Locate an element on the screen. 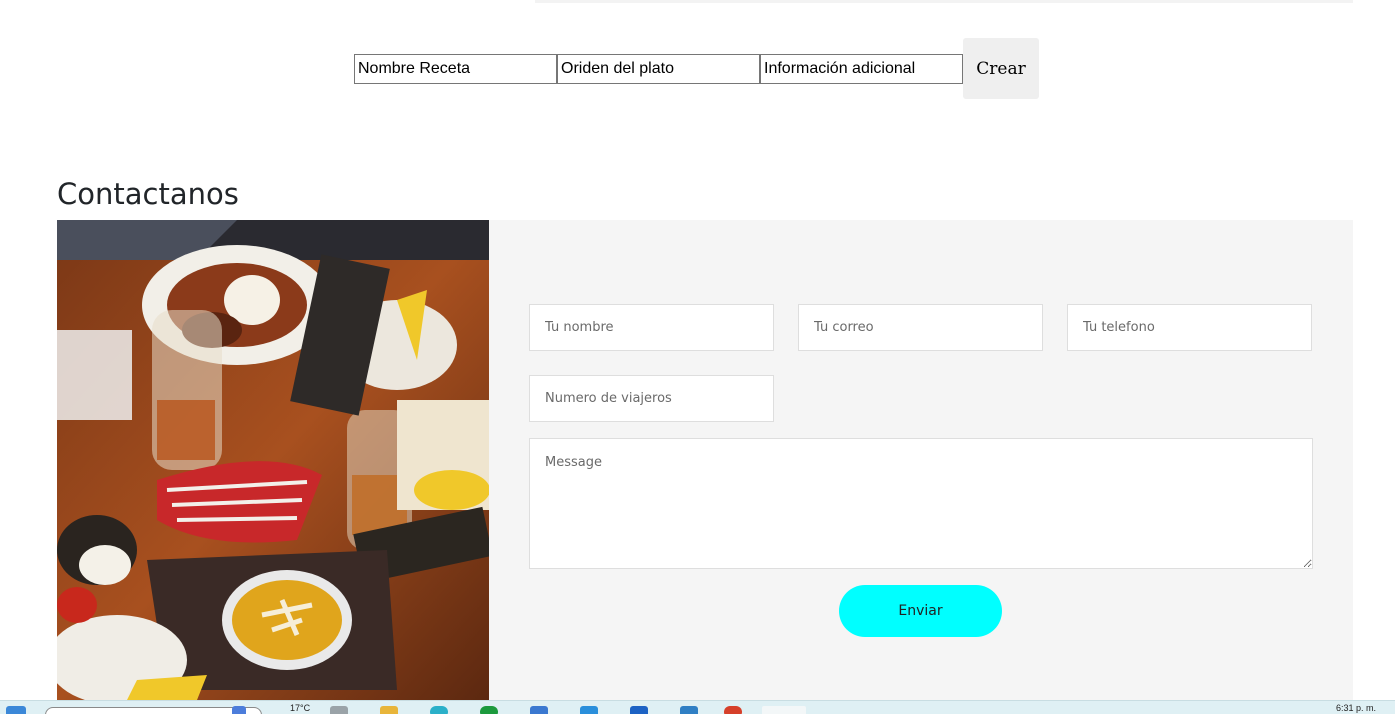 The image size is (1395, 714). phone-input is located at coordinates (1189, 327).